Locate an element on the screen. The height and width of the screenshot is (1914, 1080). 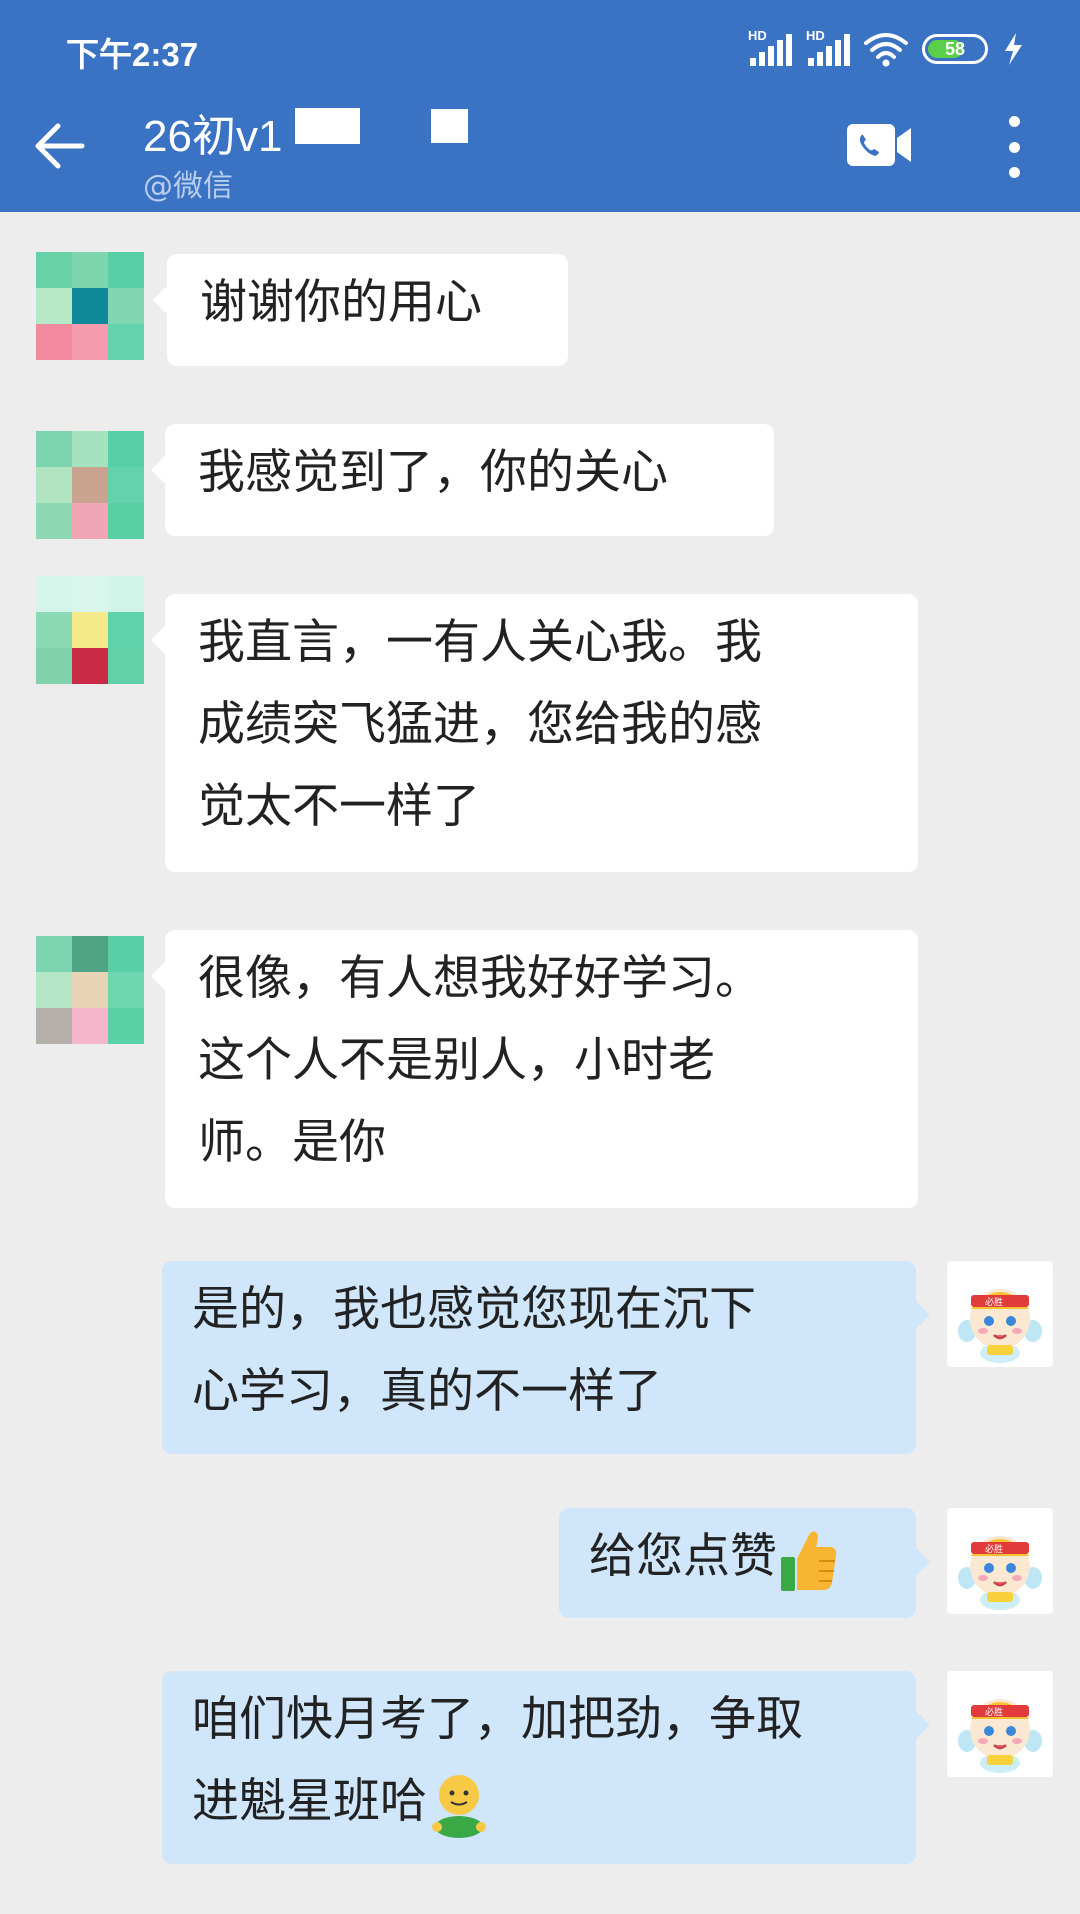
message-bubble-outgoing: 给您点赞 is located at coordinates (744, 1563).